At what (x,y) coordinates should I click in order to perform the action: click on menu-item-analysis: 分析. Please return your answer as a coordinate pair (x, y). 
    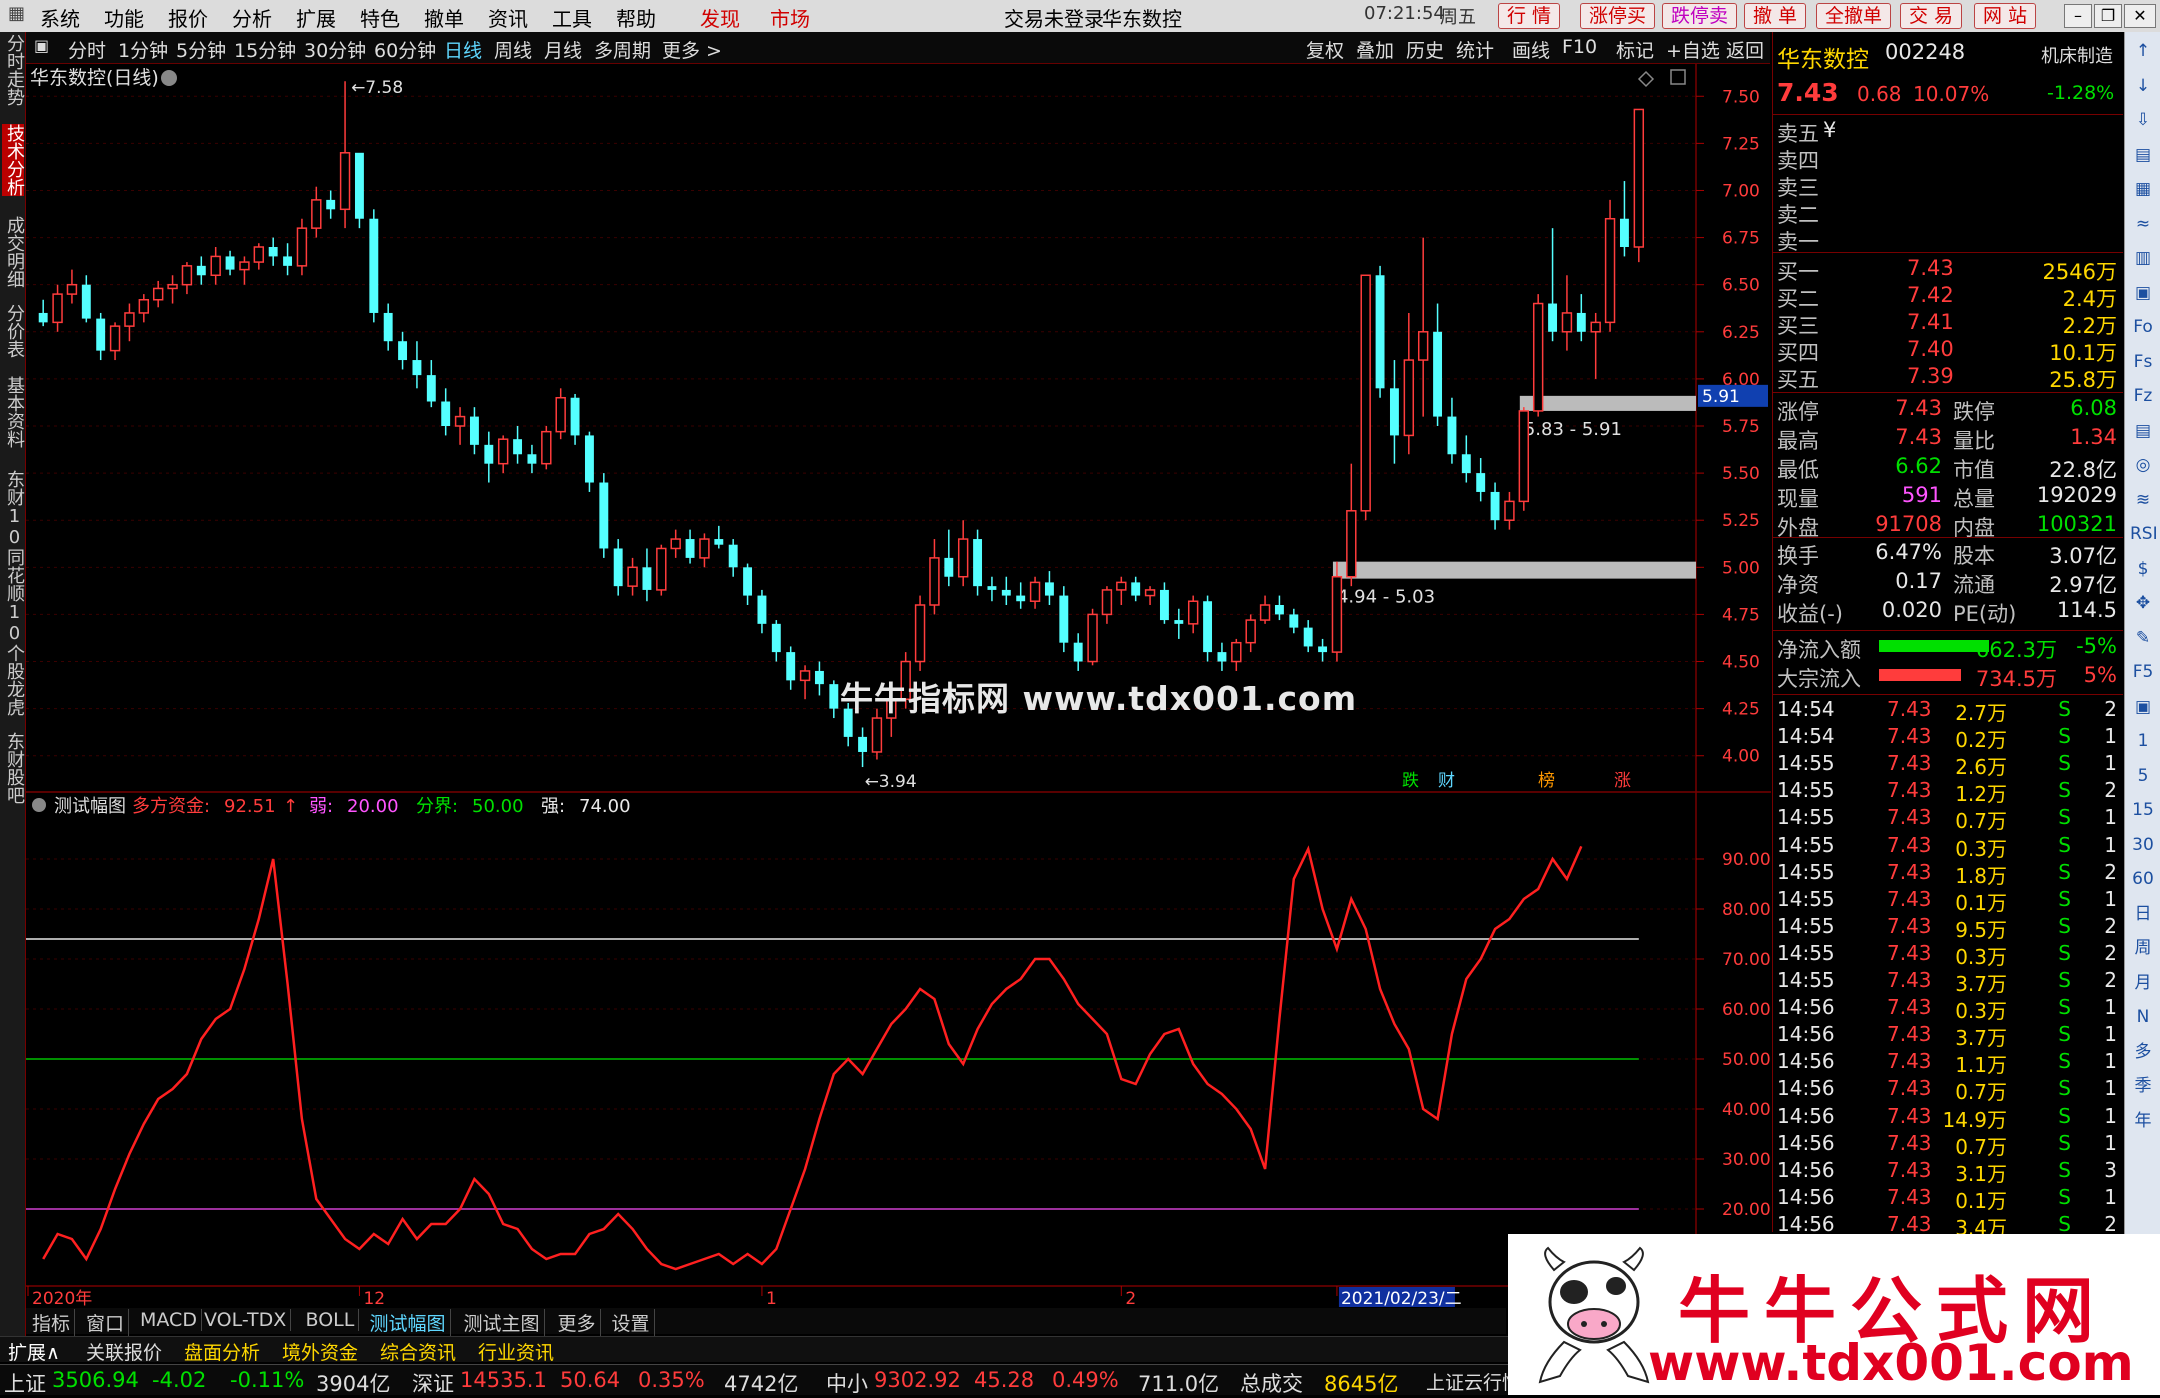
    Looking at the image, I should click on (252, 17).